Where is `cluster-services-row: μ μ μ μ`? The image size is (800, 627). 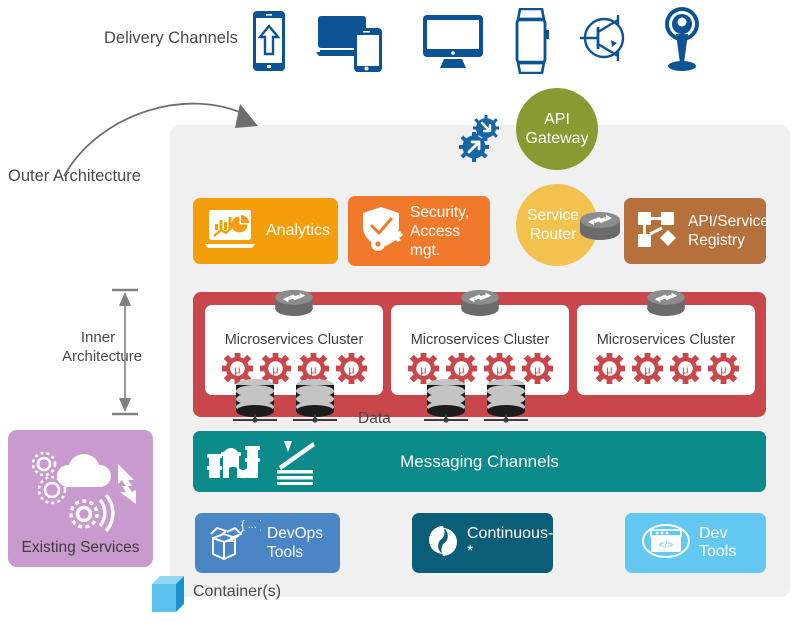 cluster-services-row: μ μ μ μ is located at coordinates (666, 371).